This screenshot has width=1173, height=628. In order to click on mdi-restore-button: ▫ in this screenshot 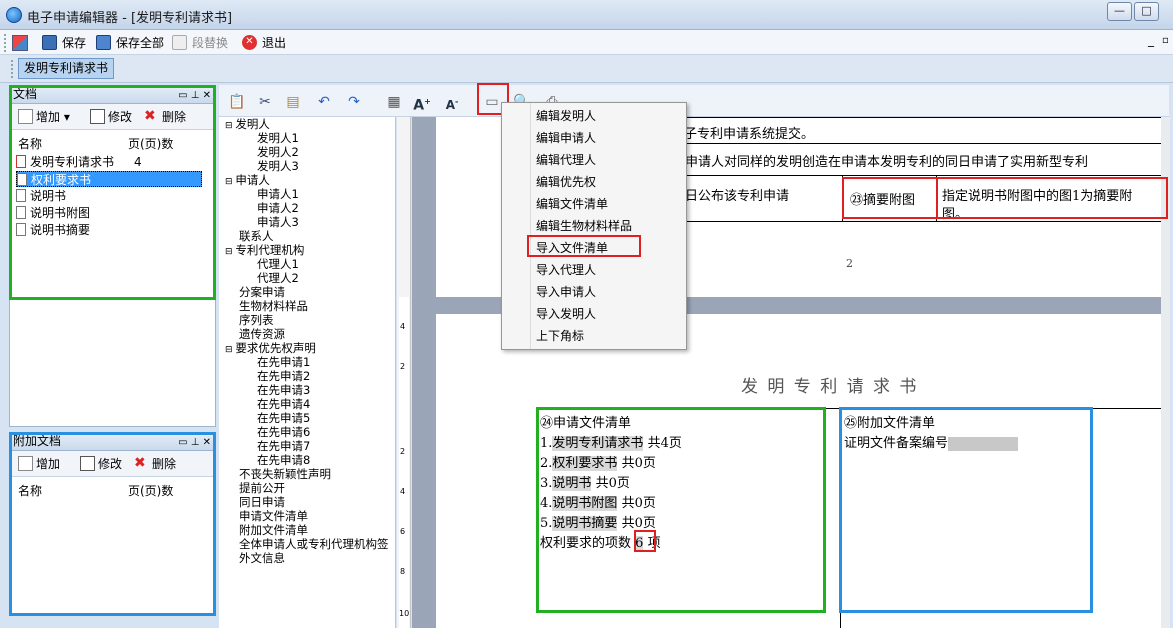, I will do `click(1165, 40)`.